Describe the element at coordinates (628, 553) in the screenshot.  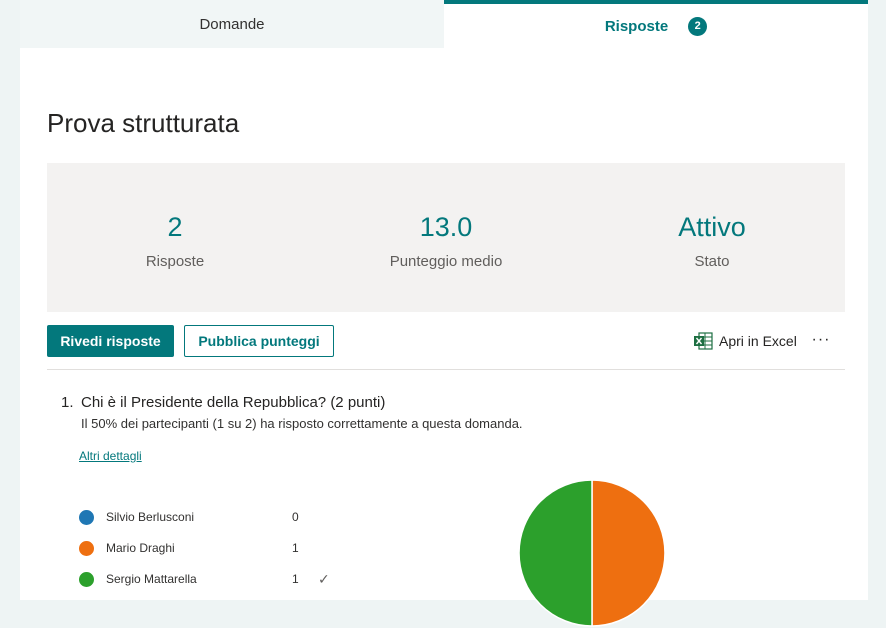
I see `pie-slice-mario-draghi` at that location.